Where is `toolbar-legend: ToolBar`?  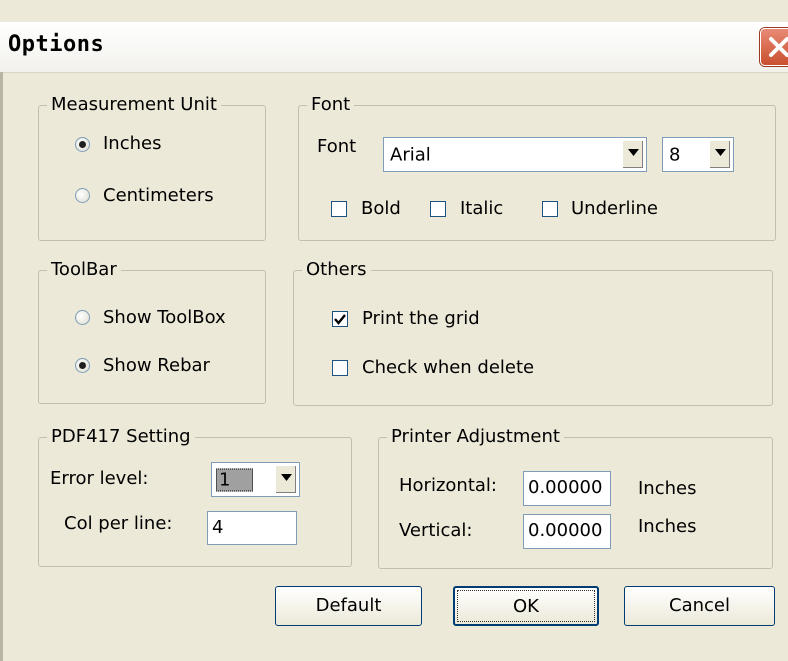 toolbar-legend: ToolBar is located at coordinates (84, 270).